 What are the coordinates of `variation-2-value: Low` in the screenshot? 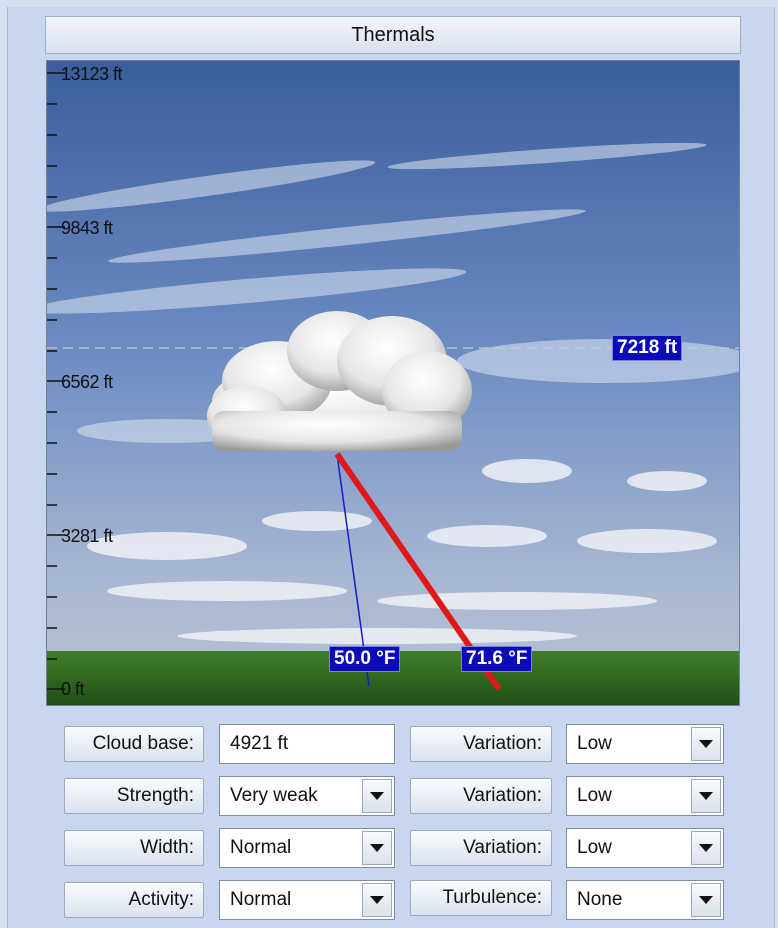 It's located at (594, 795).